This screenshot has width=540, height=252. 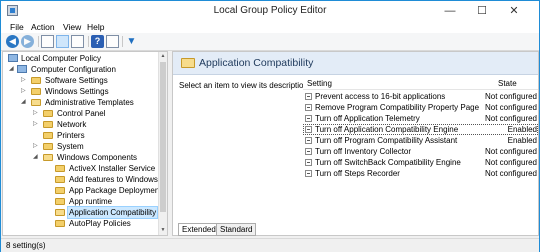 I want to click on description-text: Select an item to view its description., so click(x=245, y=85).